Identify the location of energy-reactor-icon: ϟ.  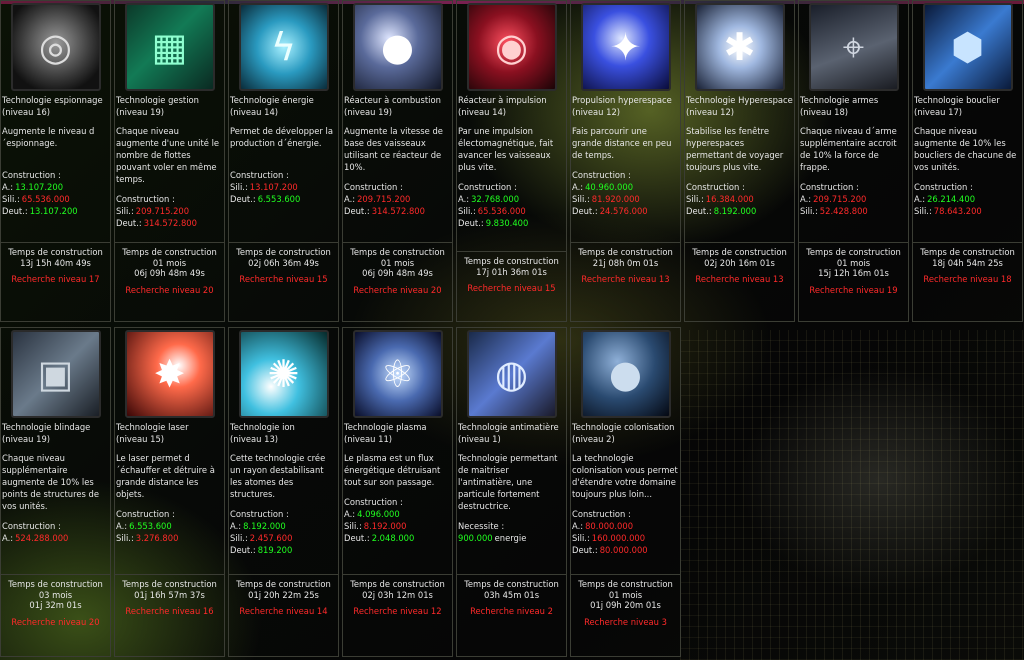
(283, 47).